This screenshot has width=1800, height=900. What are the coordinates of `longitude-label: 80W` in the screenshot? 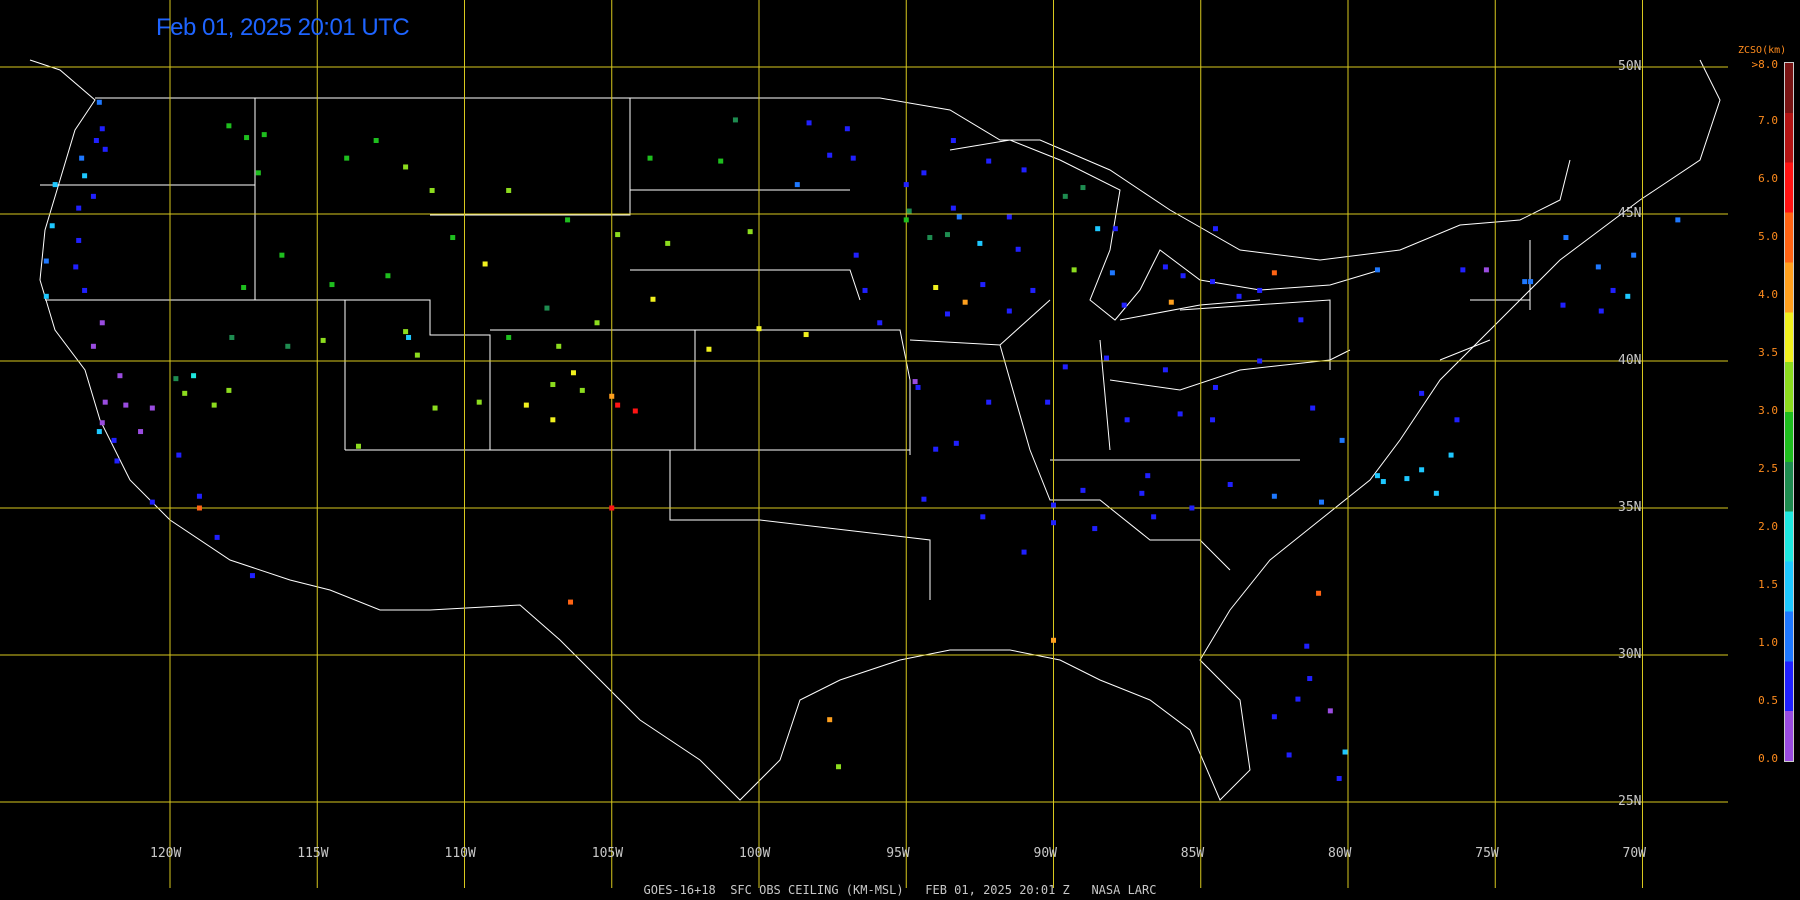 It's located at (1340, 853).